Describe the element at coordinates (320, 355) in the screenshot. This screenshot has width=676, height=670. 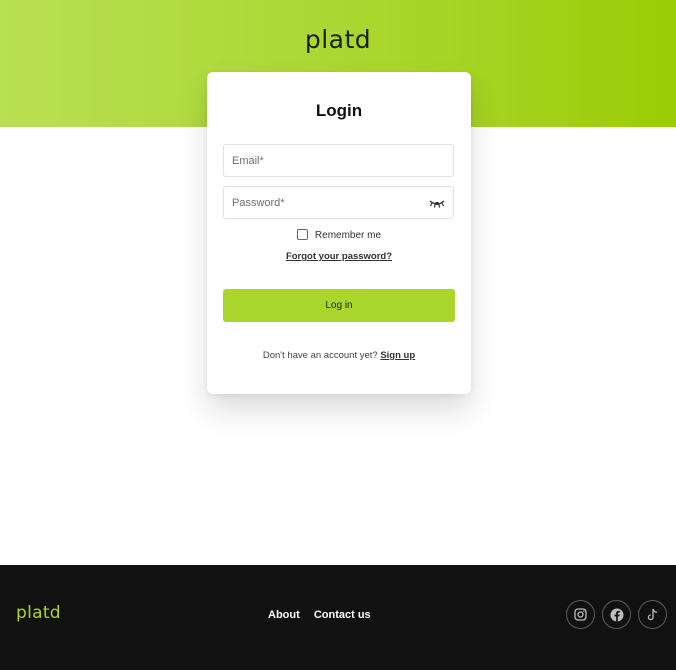
I see `signup-prompt: Don't have an account yet?` at that location.